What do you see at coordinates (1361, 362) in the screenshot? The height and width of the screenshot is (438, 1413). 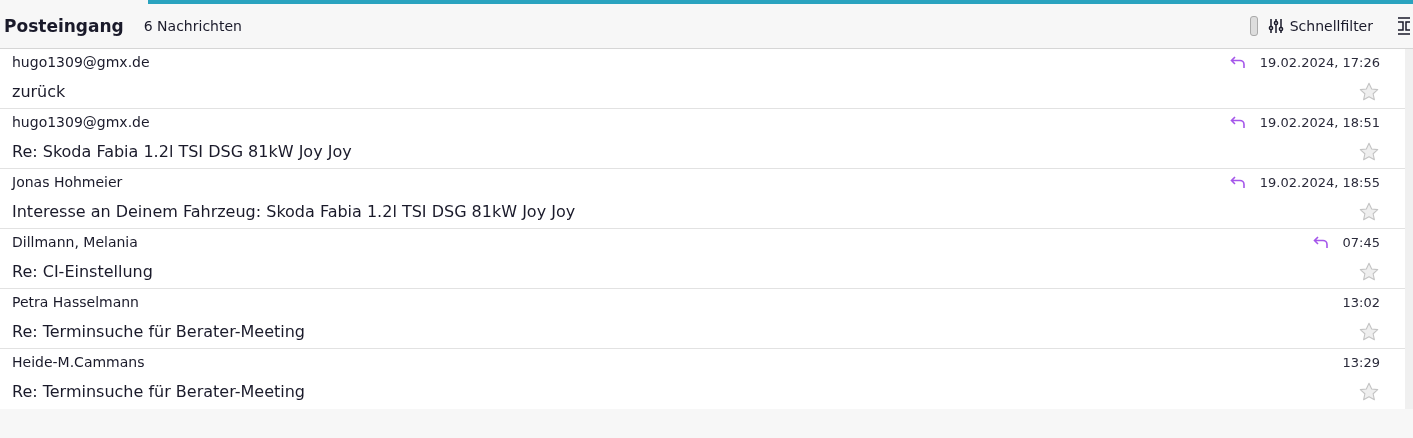 I see `message-date: 13:29` at bounding box center [1361, 362].